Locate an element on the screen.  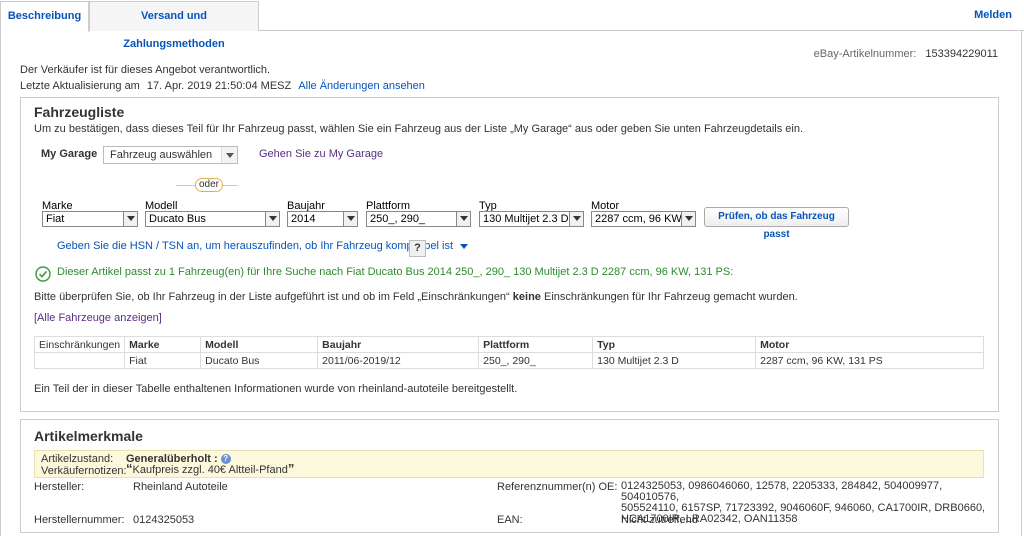
condition-label: Artikelzustand: is located at coordinates (77, 459).